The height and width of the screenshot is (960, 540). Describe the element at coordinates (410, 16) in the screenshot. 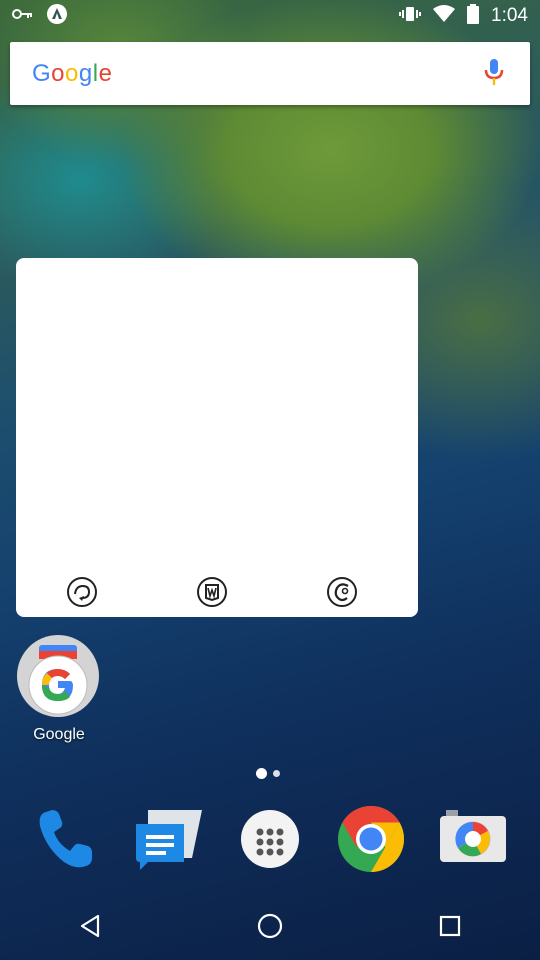

I see `vibrate-icon` at that location.